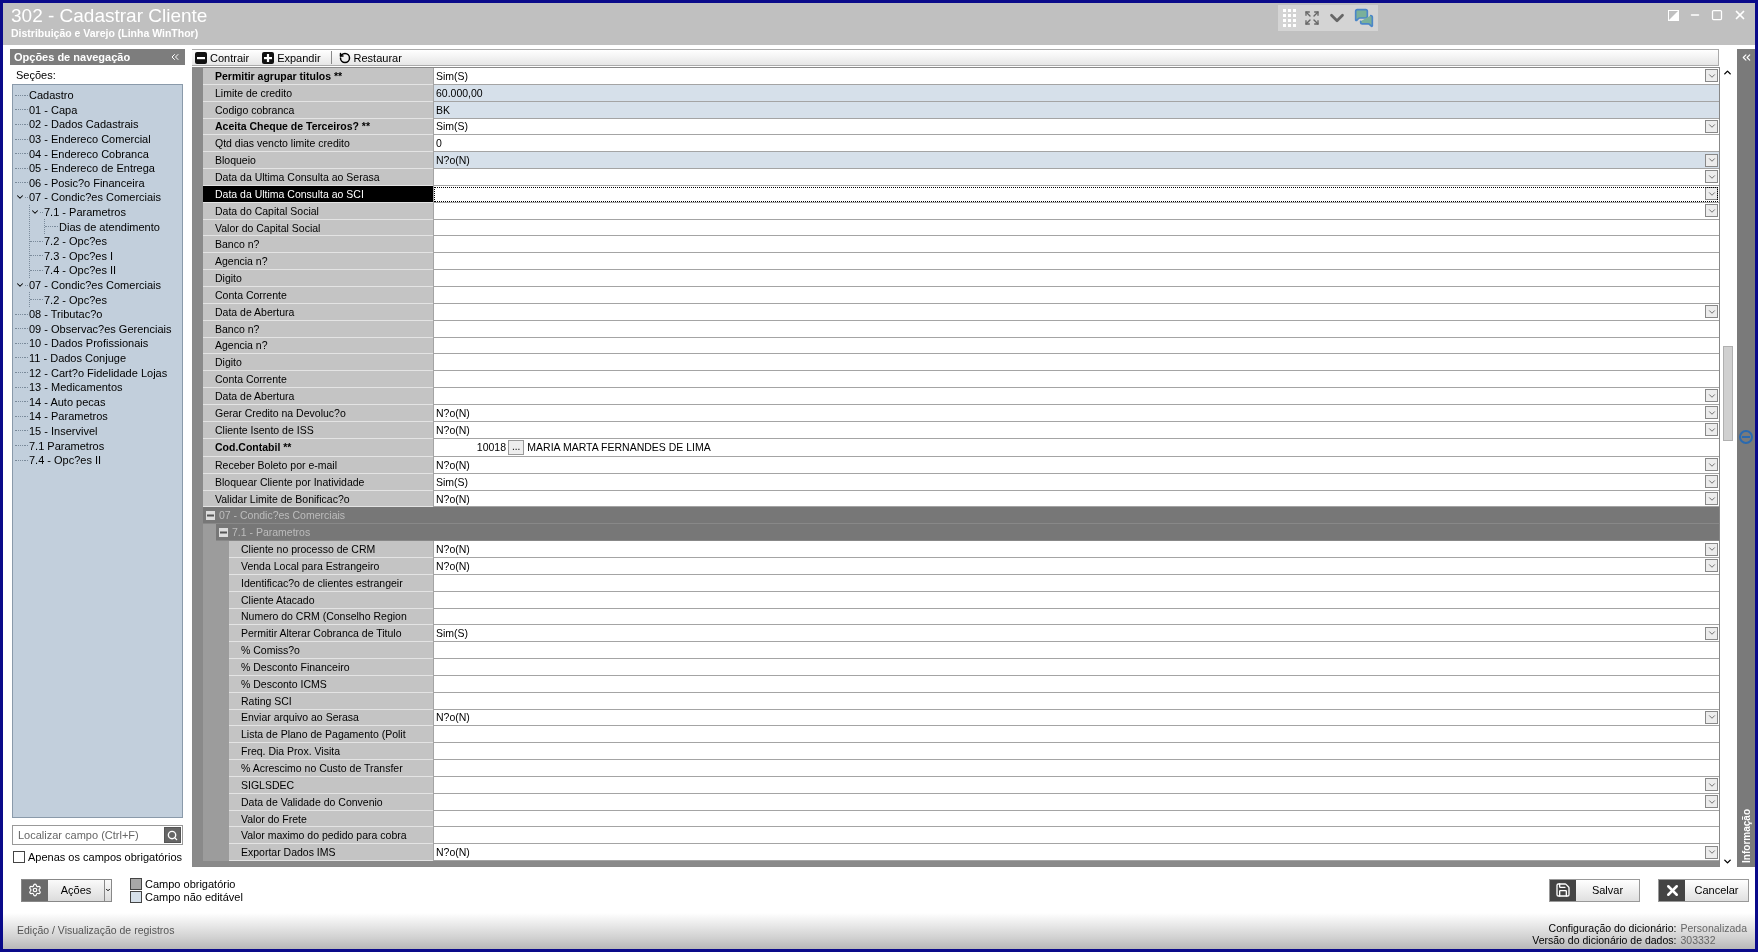 This screenshot has width=1758, height=952. Describe the element at coordinates (268, 57) in the screenshot. I see `plus-icon` at that location.